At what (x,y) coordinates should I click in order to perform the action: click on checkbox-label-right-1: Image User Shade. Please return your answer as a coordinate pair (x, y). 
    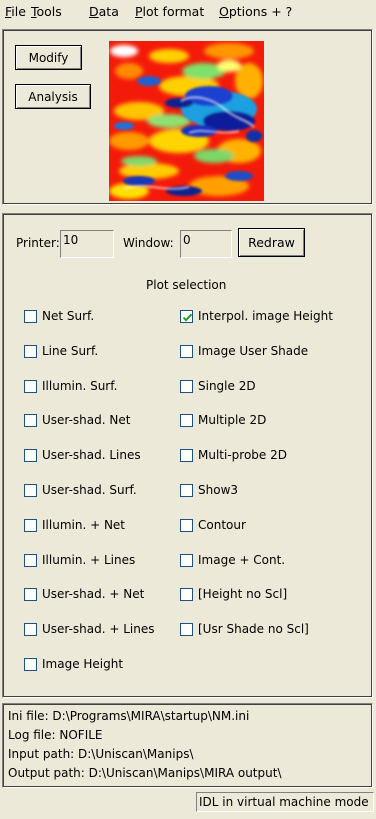
    Looking at the image, I should click on (253, 351).